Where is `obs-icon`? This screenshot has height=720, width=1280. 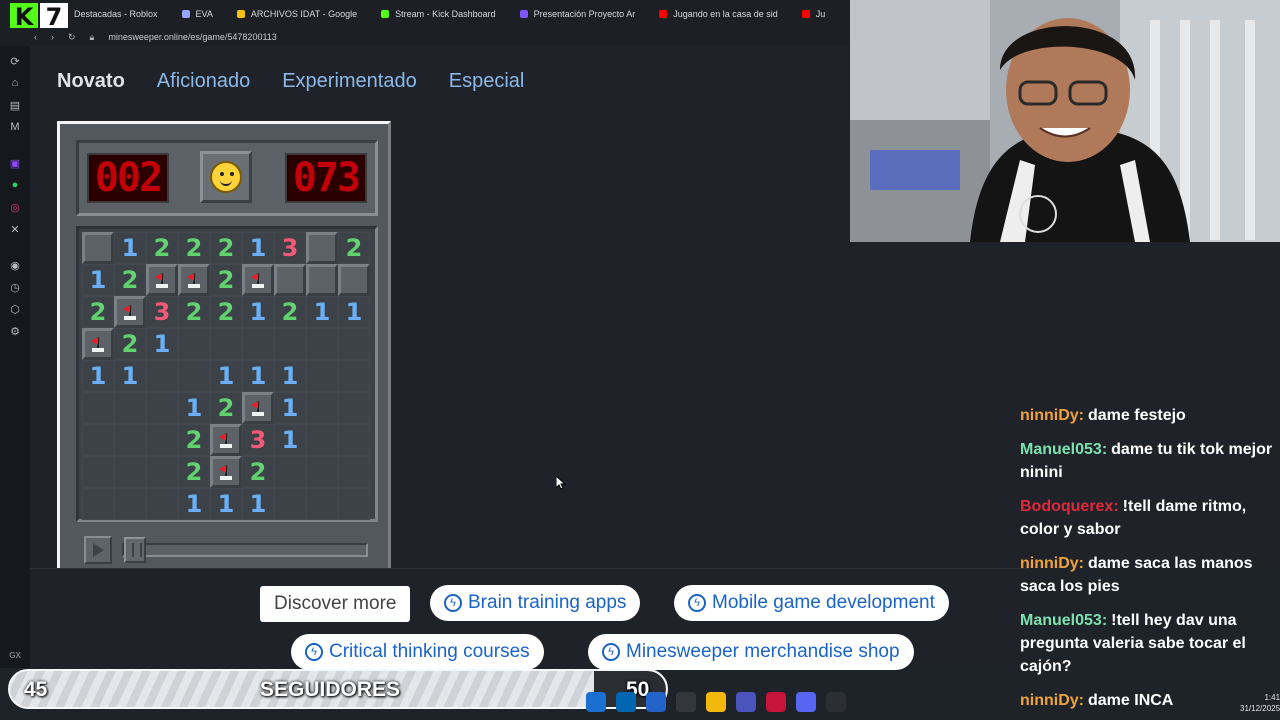 obs-icon is located at coordinates (836, 702).